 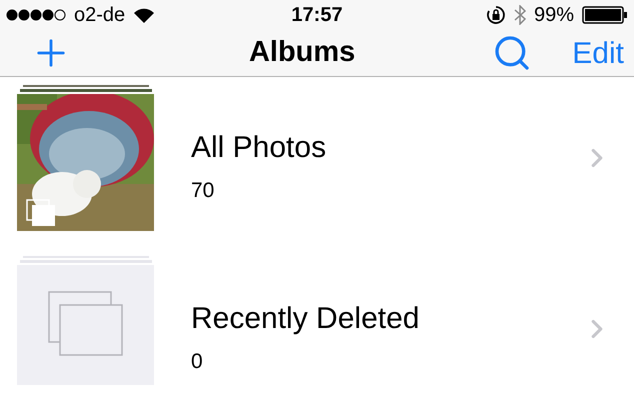 I want to click on carrier-name: o2-de, so click(x=100, y=15).